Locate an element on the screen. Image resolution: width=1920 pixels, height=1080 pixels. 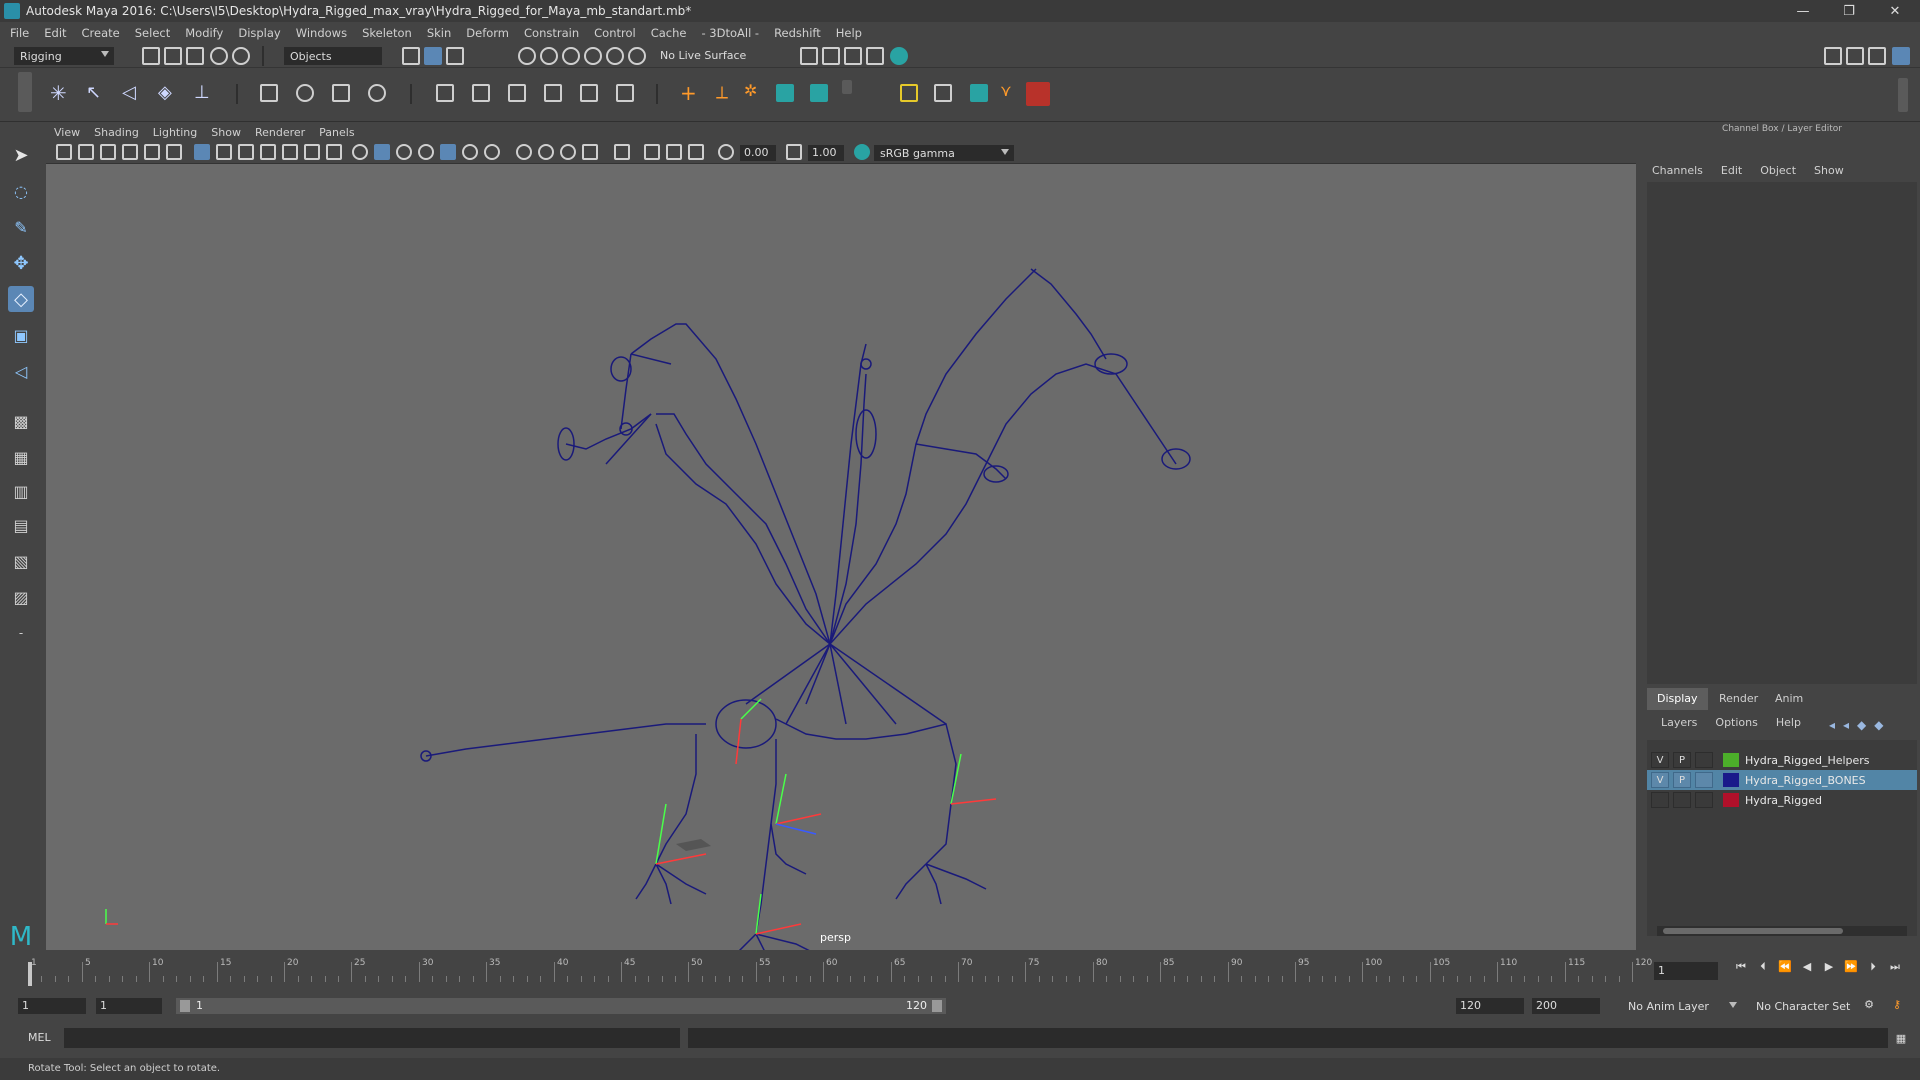
hypershade-icon is located at coordinates (899, 56).